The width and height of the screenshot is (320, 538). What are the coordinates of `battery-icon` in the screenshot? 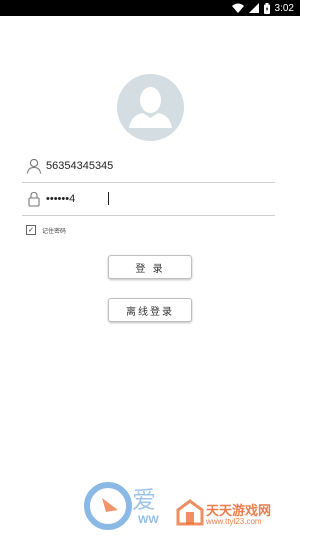 It's located at (266, 8).